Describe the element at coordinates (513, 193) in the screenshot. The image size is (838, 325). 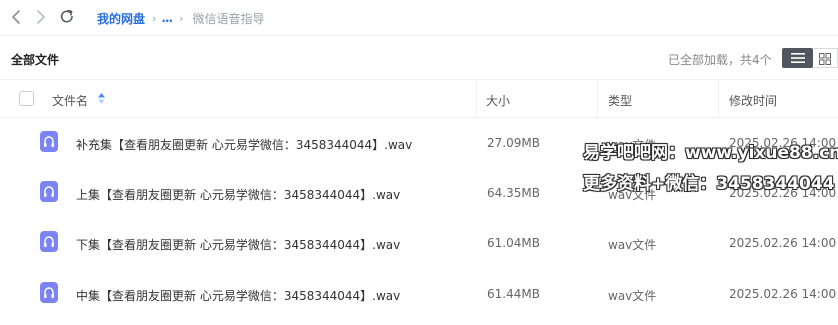
I see `file-size: 64.35MB` at that location.